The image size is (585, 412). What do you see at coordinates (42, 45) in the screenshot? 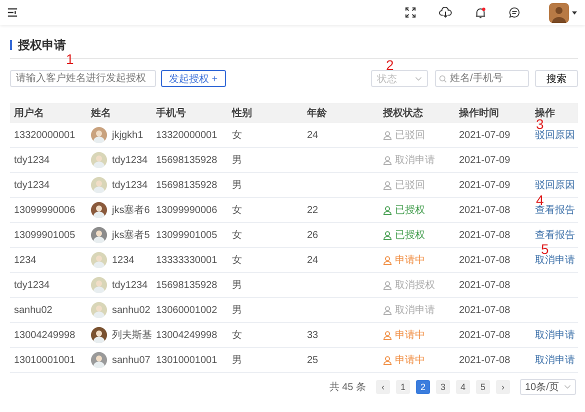
I see `page-title: 授权申请` at bounding box center [42, 45].